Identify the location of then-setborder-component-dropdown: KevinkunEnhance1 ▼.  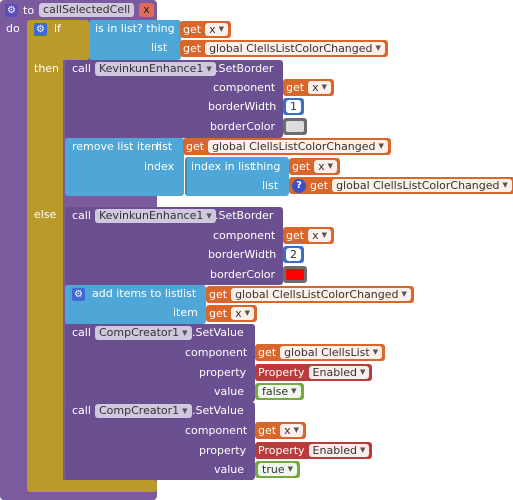
(155, 69).